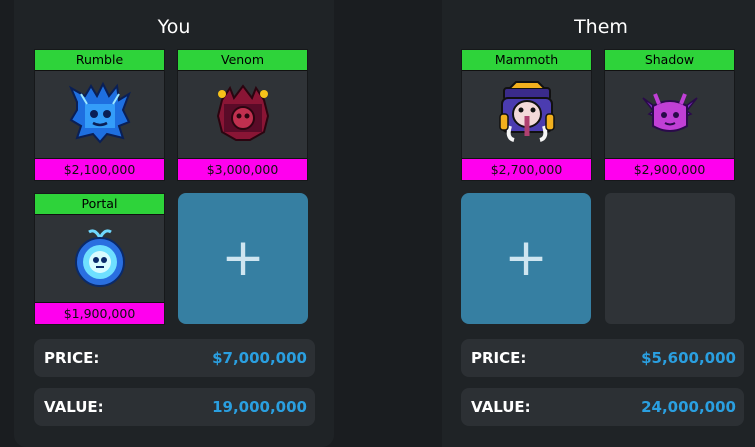 Image resolution: width=755 pixels, height=447 pixels. I want to click on rumble-fruit-icon, so click(99, 112).